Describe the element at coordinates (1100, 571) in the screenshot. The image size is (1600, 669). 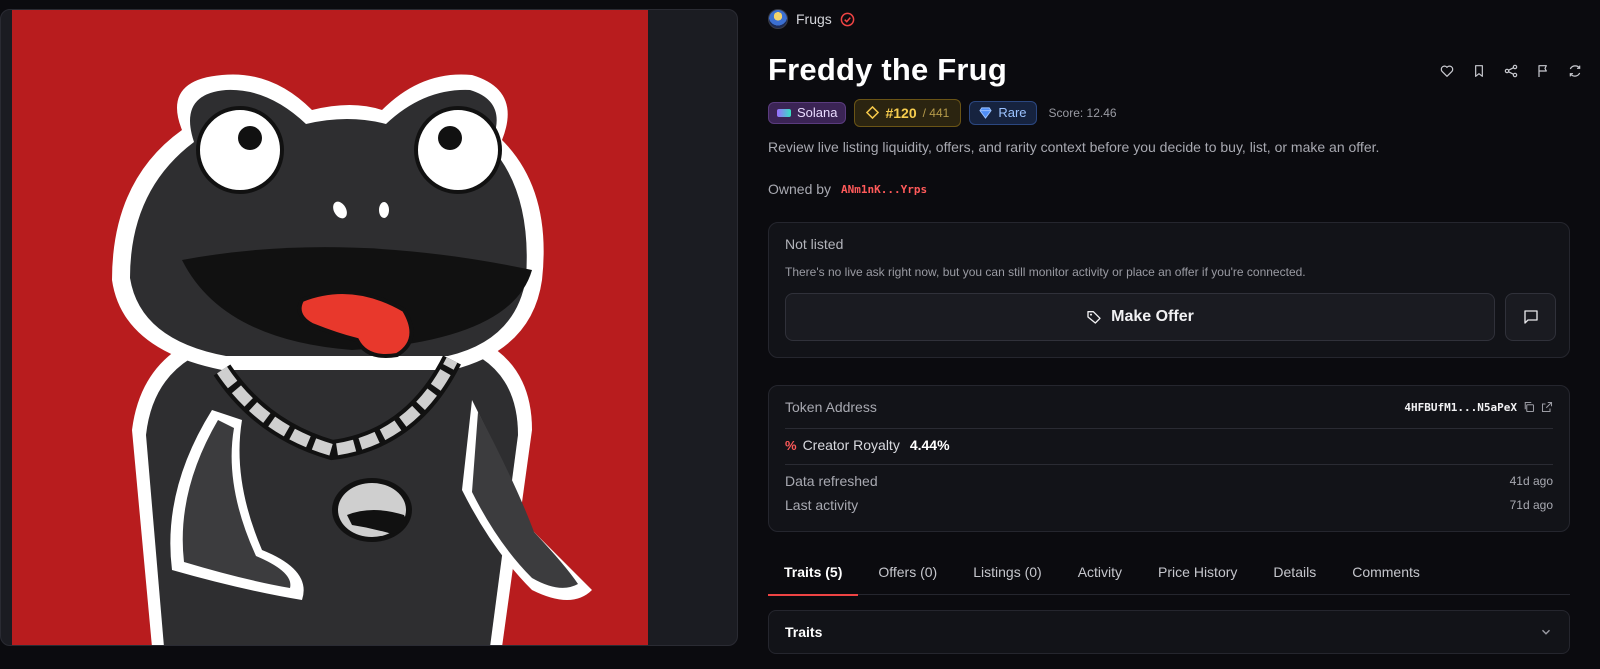
I see `tab-activity: Activity` at that location.